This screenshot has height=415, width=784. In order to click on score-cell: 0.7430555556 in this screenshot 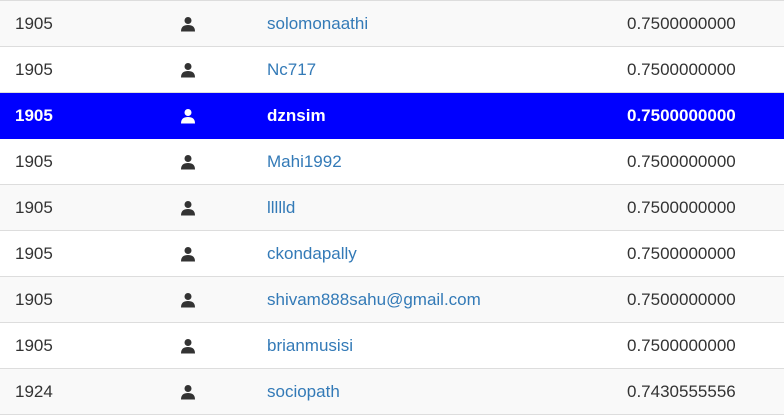, I will do `click(681, 391)`.